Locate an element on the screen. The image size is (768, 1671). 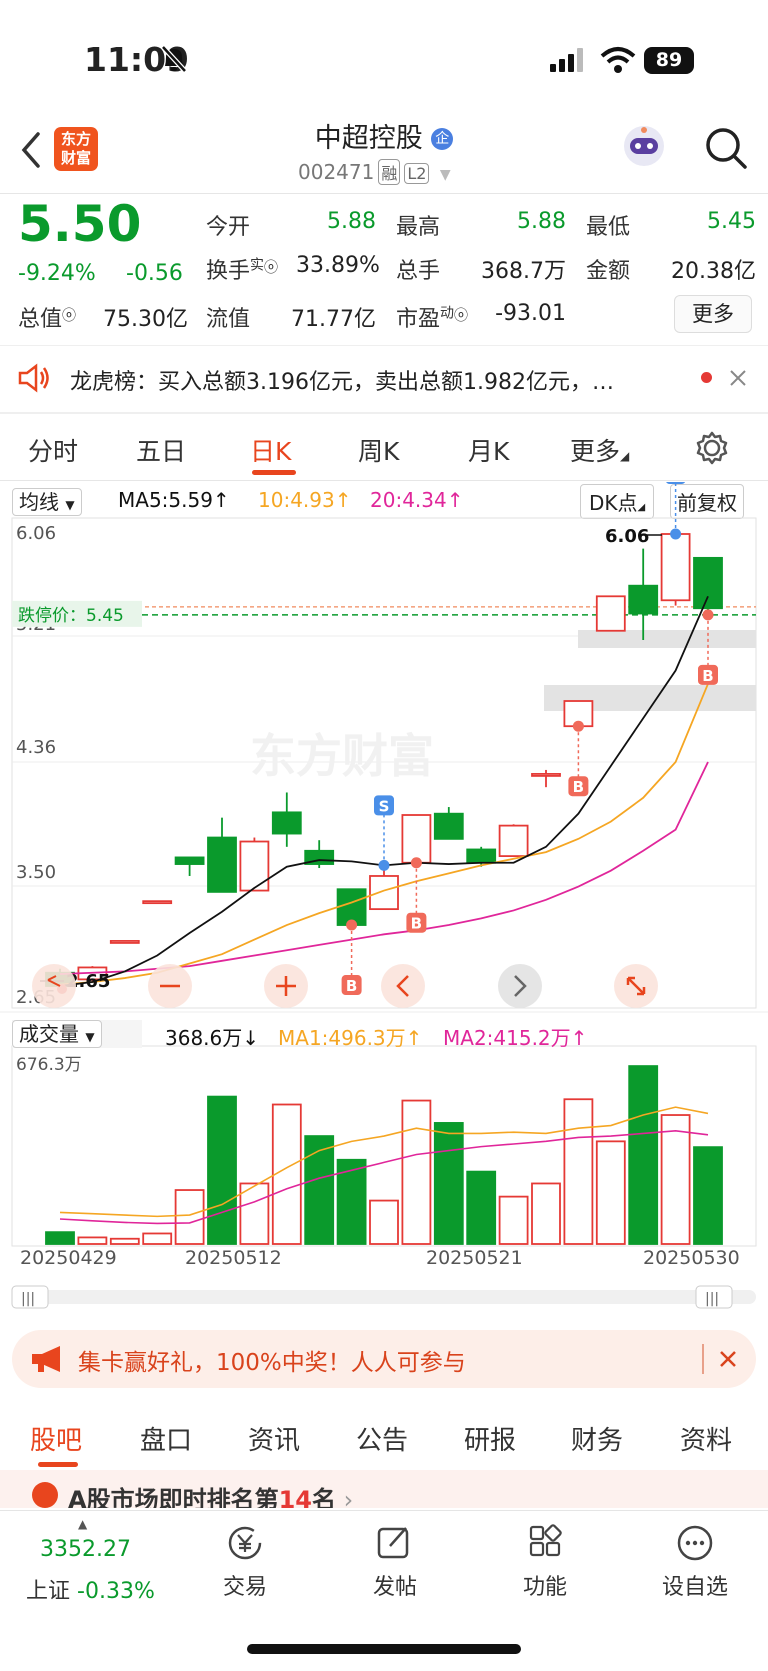
float-cap-label: 流值 is located at coordinates (228, 319).